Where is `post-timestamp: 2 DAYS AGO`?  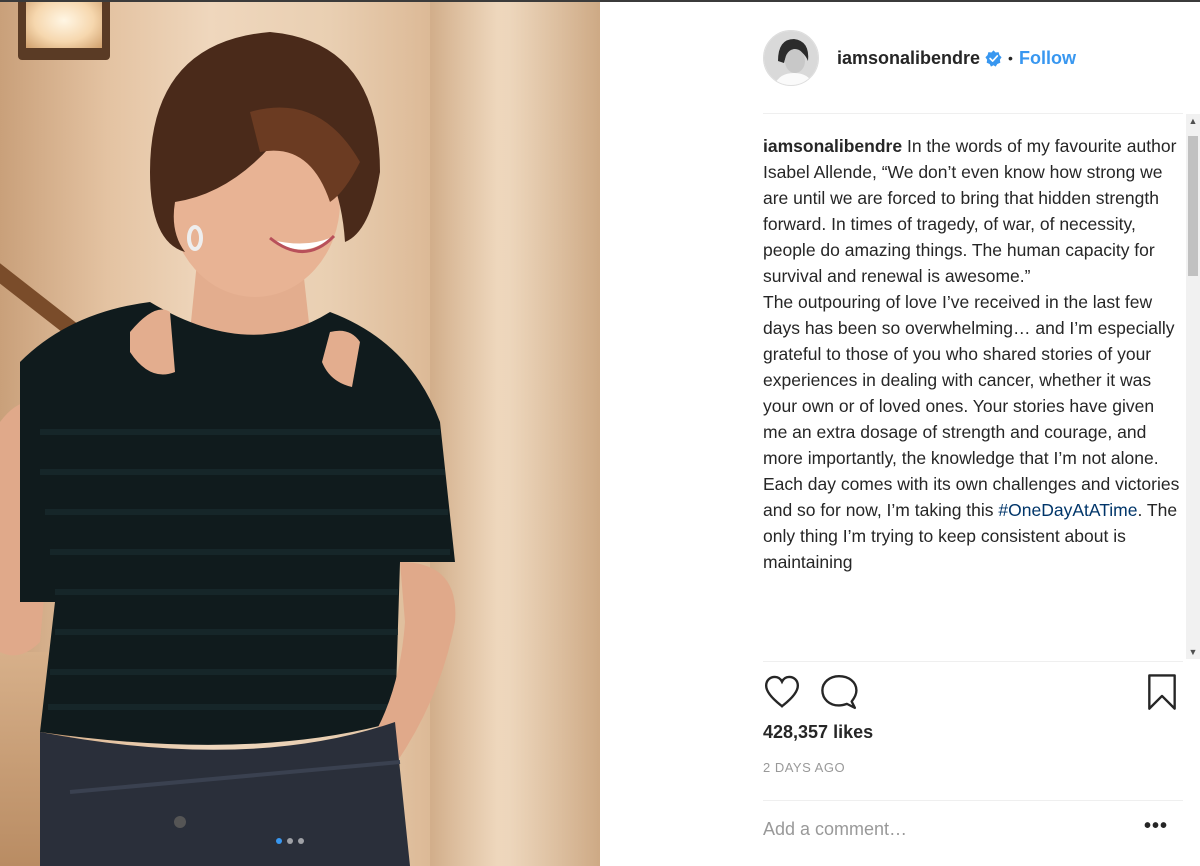 post-timestamp: 2 DAYS AGO is located at coordinates (804, 767).